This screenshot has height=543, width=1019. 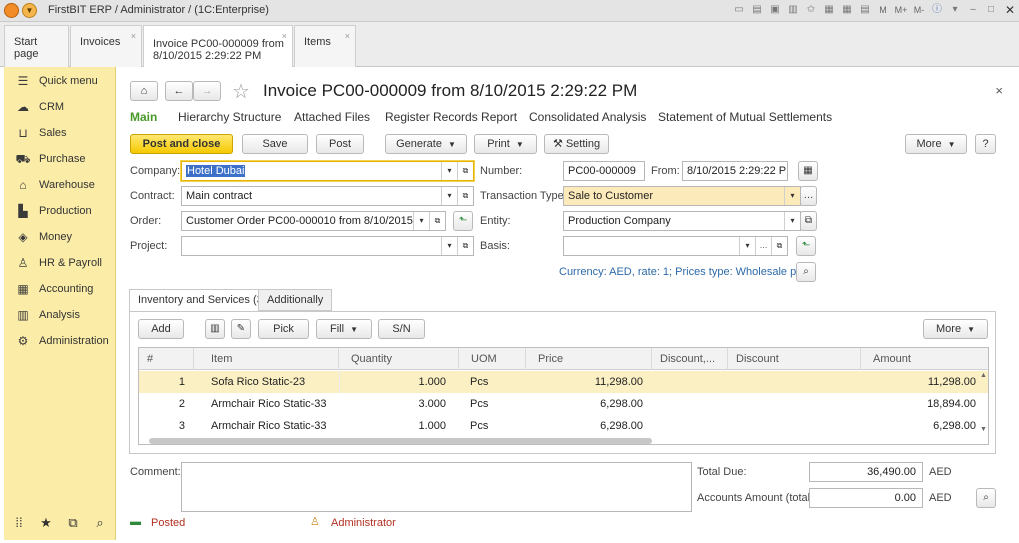 I want to click on save-icon: ▣, so click(x=775, y=10).